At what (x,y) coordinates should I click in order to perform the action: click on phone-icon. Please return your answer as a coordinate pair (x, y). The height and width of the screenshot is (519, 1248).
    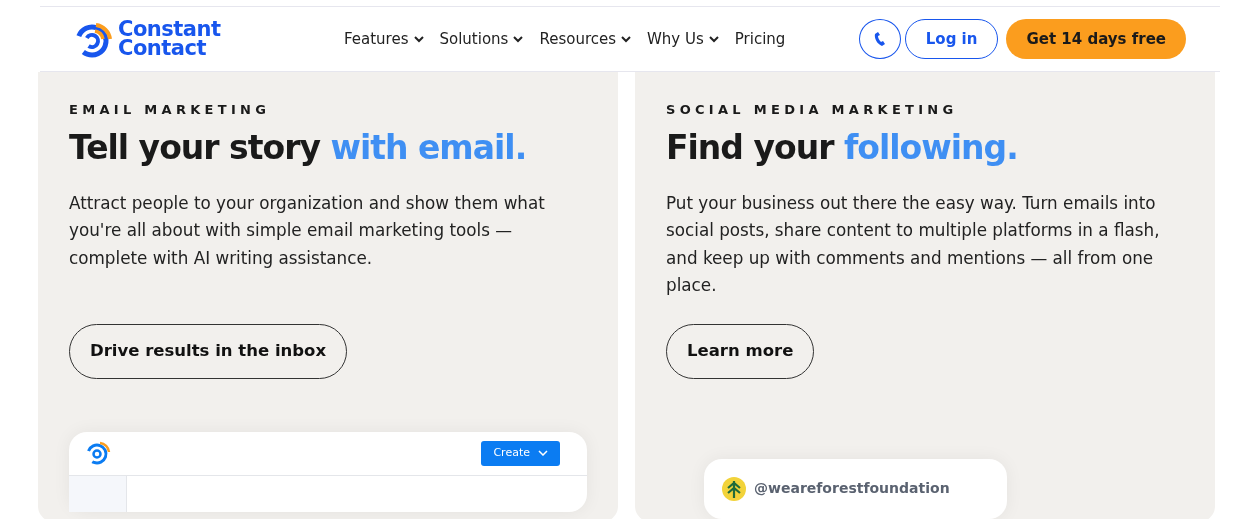
    Looking at the image, I should click on (879, 39).